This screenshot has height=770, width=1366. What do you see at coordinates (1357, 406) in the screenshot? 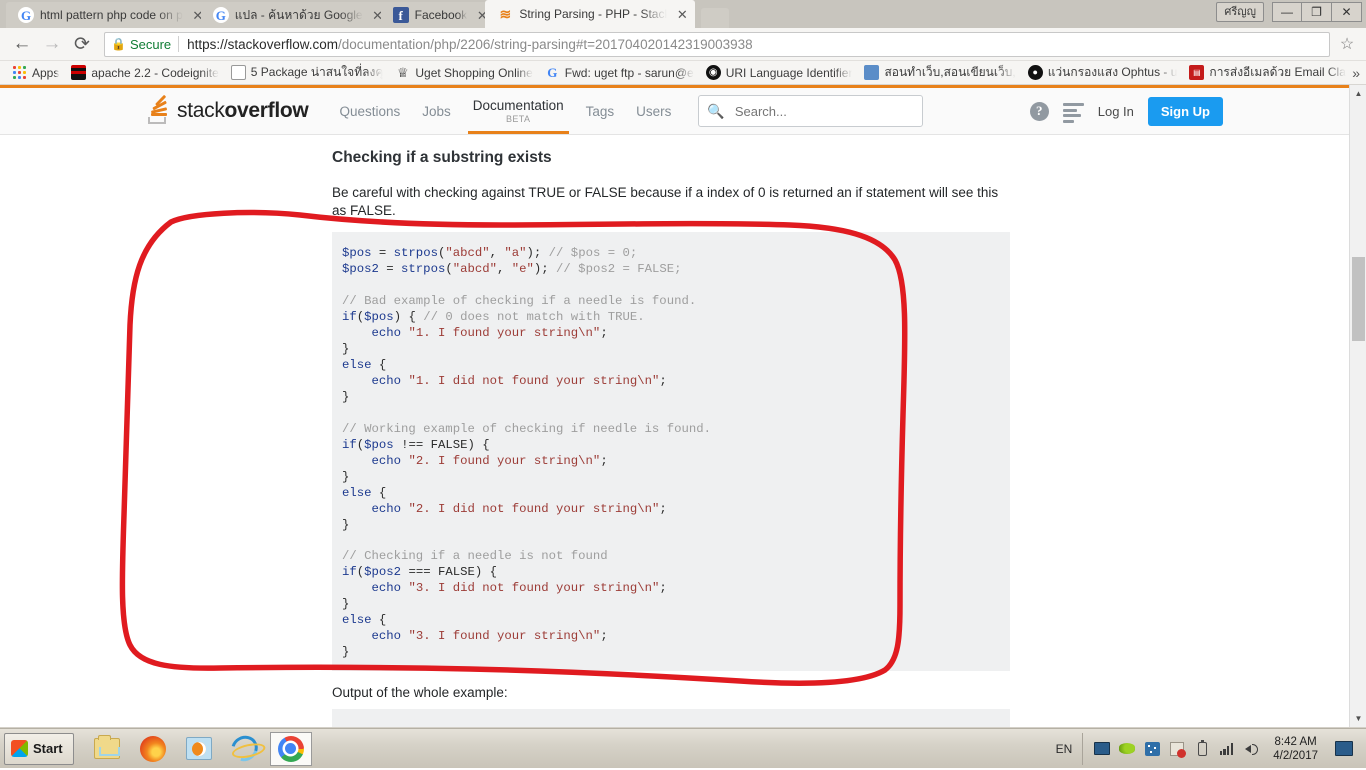
I see `page-scrollbar: ▲ ▼` at bounding box center [1357, 406].